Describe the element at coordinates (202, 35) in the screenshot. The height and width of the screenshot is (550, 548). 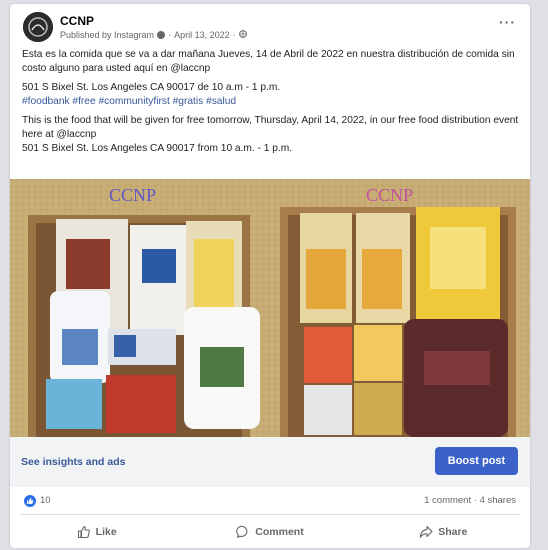
I see `post-date: April 13, 2022` at that location.